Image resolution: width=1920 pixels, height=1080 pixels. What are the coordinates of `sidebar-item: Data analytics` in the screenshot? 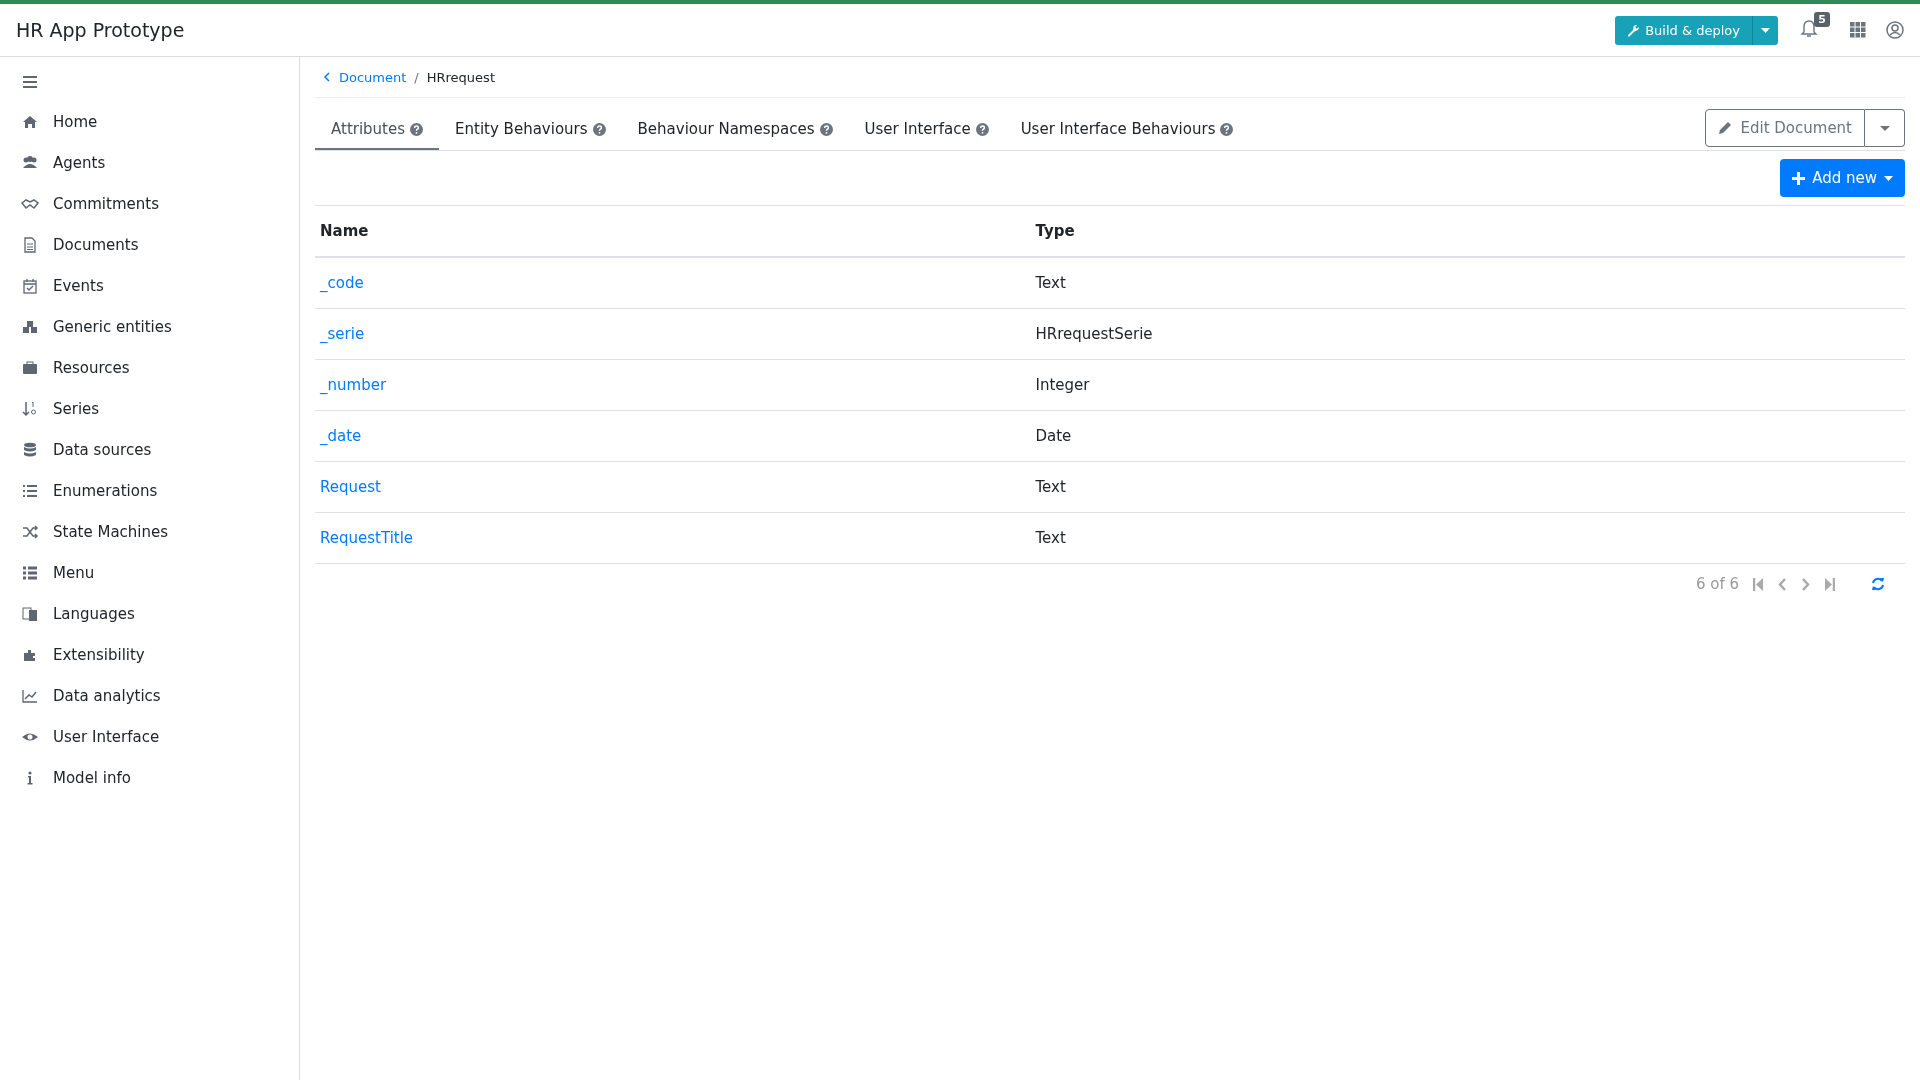 It's located at (149, 695).